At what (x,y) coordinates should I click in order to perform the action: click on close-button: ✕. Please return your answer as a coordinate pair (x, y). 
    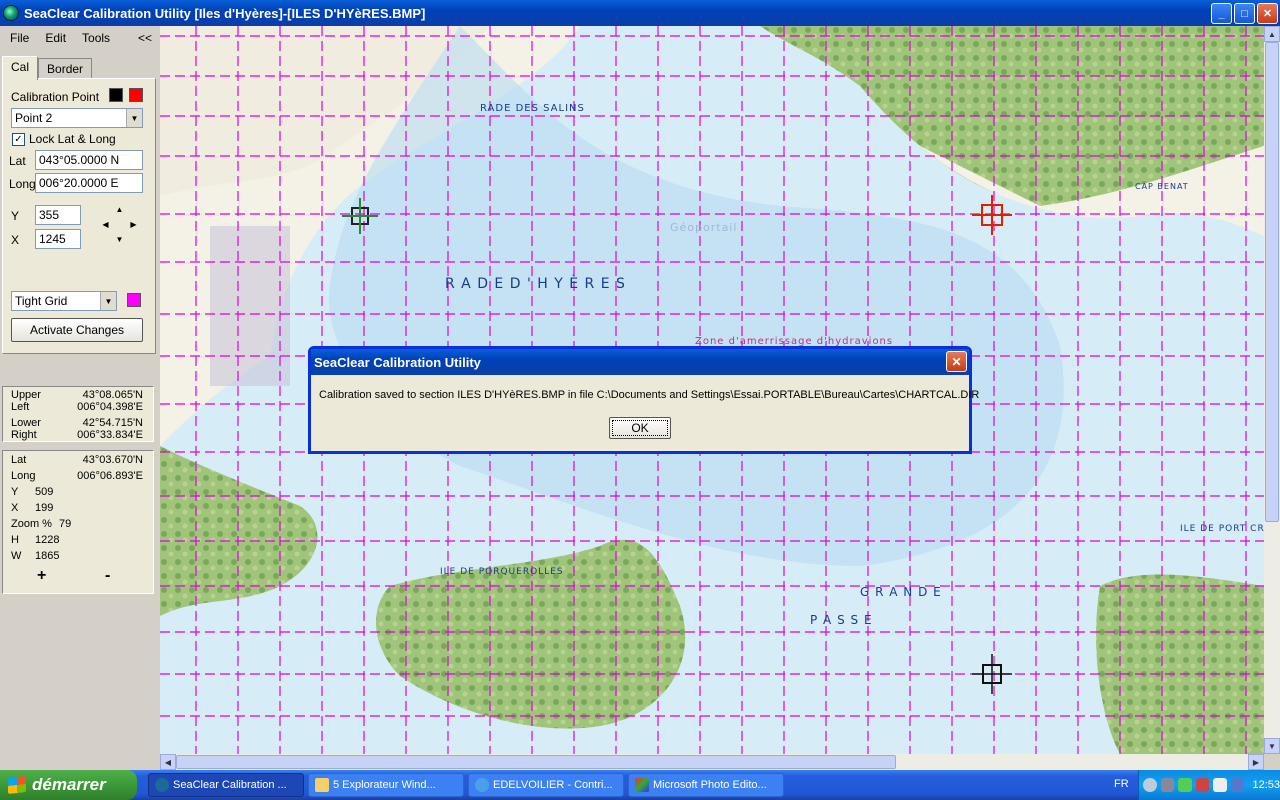
    Looking at the image, I should click on (1267, 13).